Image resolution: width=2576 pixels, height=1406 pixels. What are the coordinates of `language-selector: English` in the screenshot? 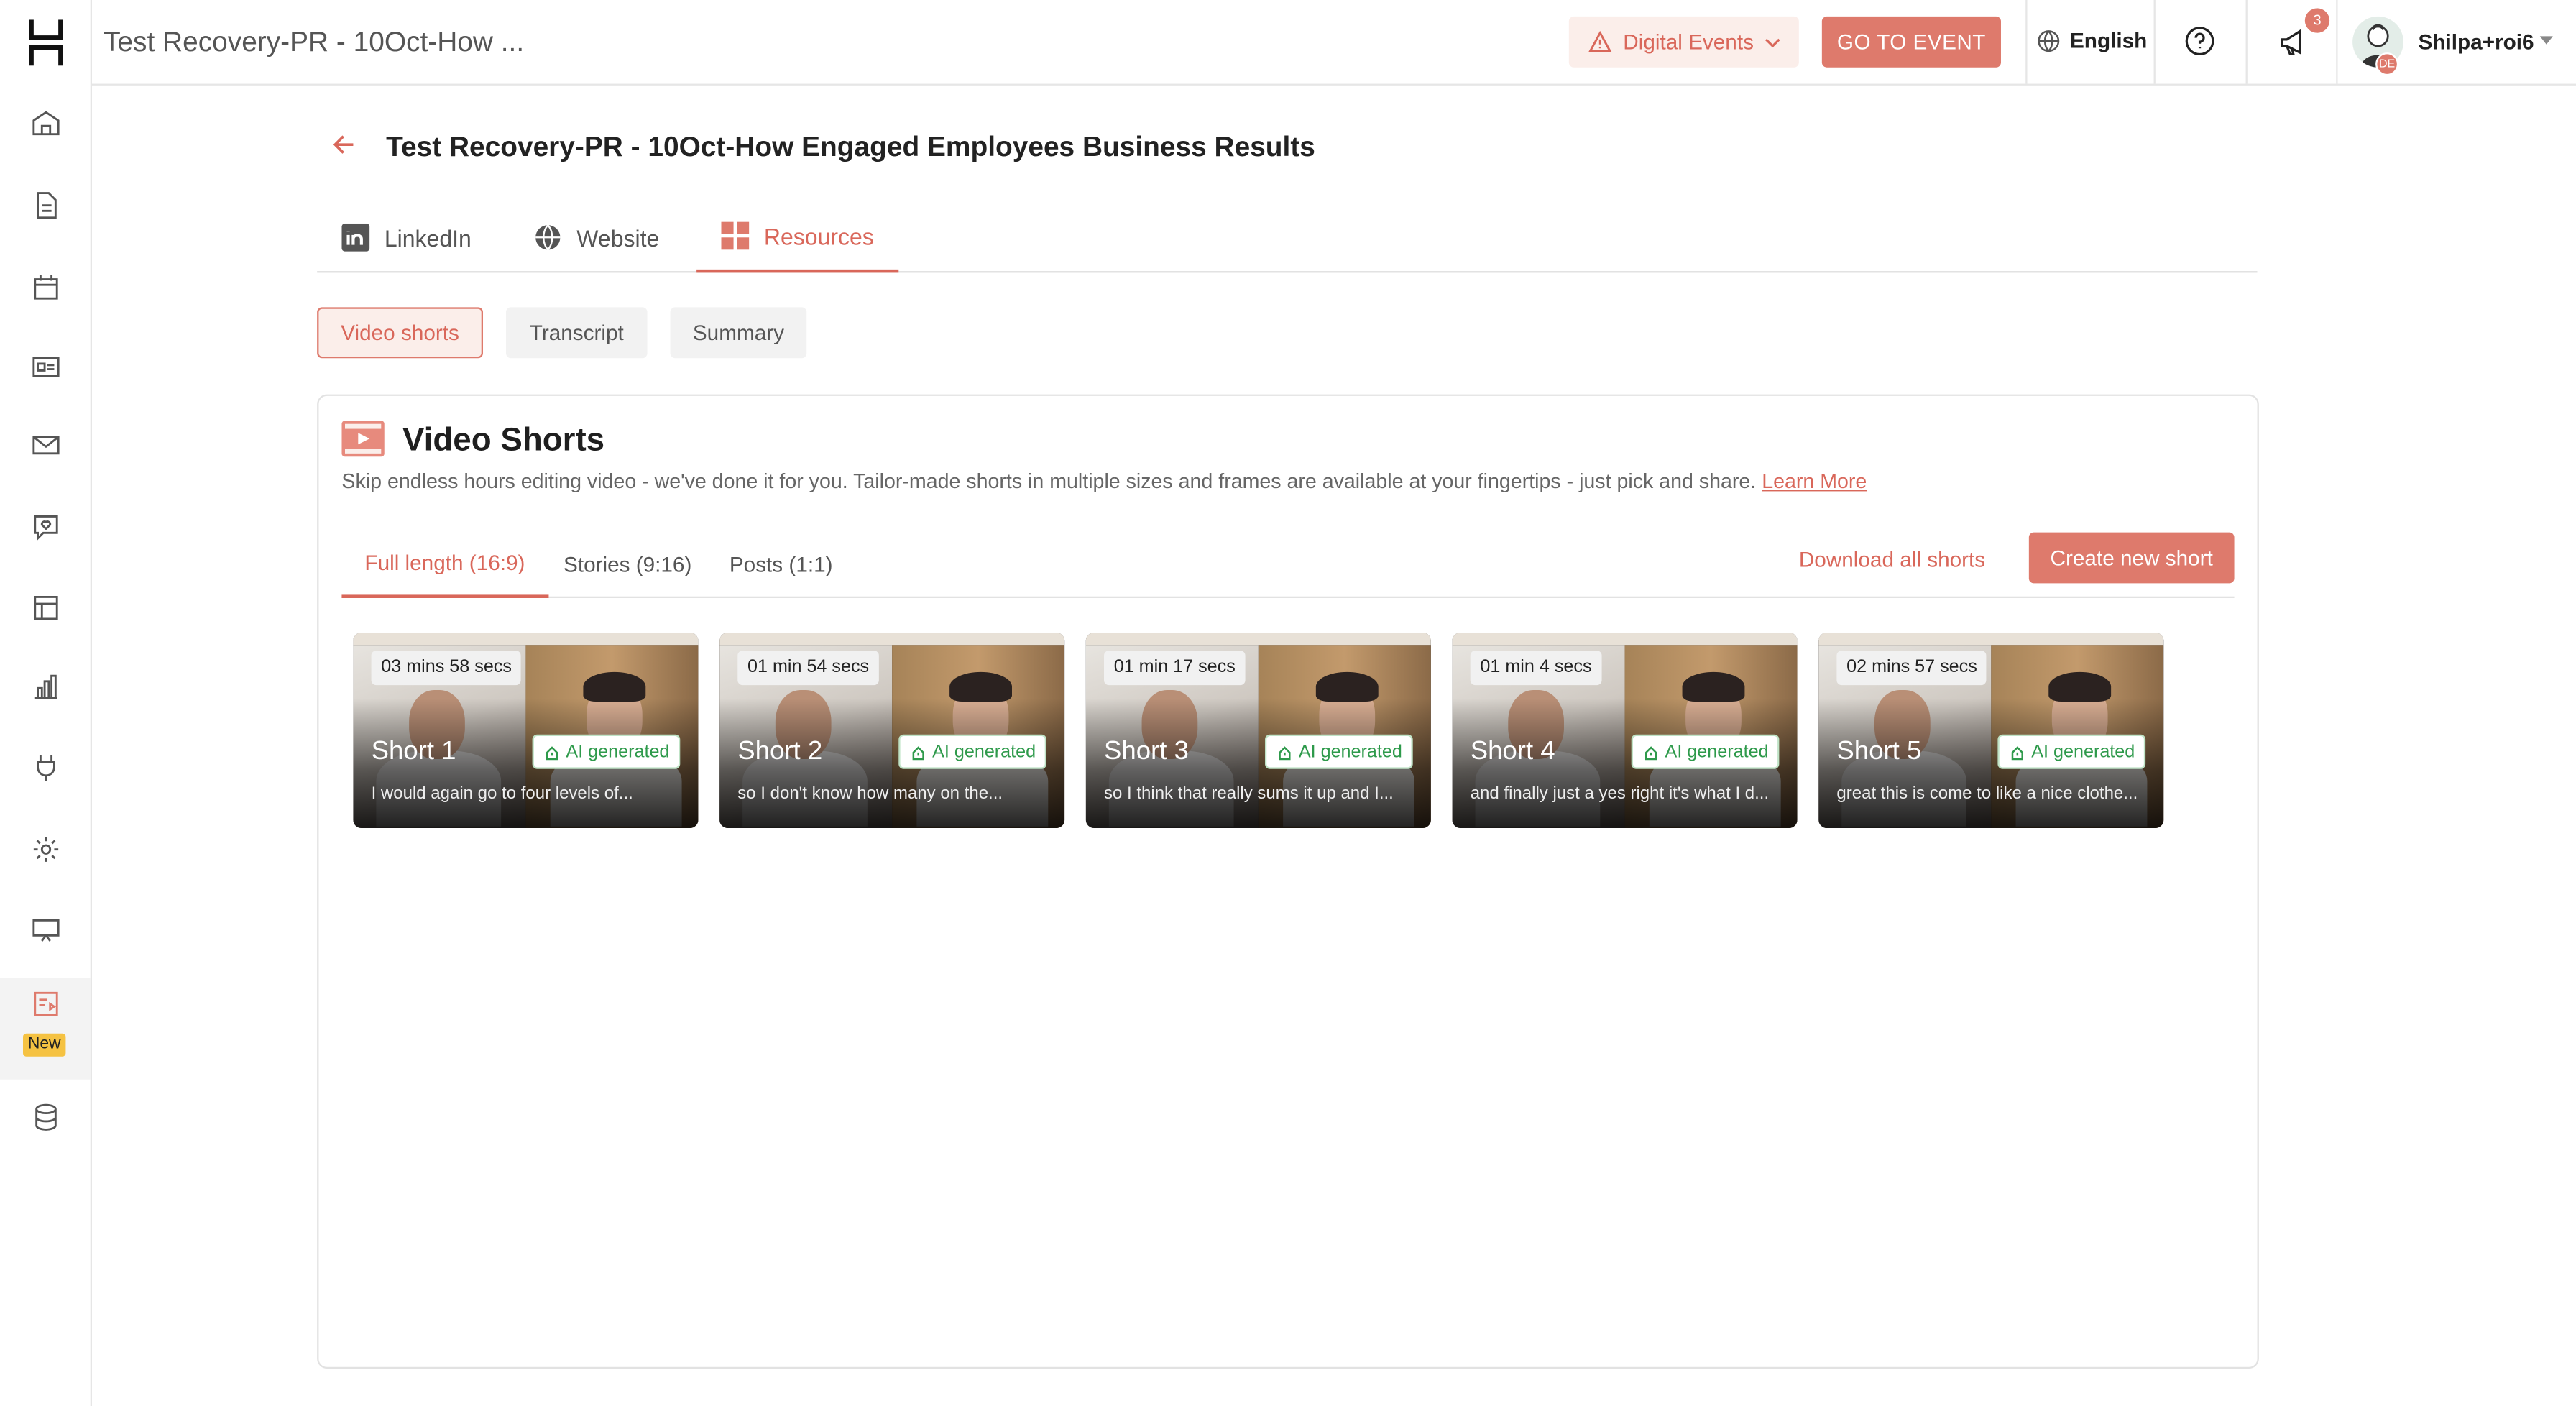 It's located at (2092, 40).